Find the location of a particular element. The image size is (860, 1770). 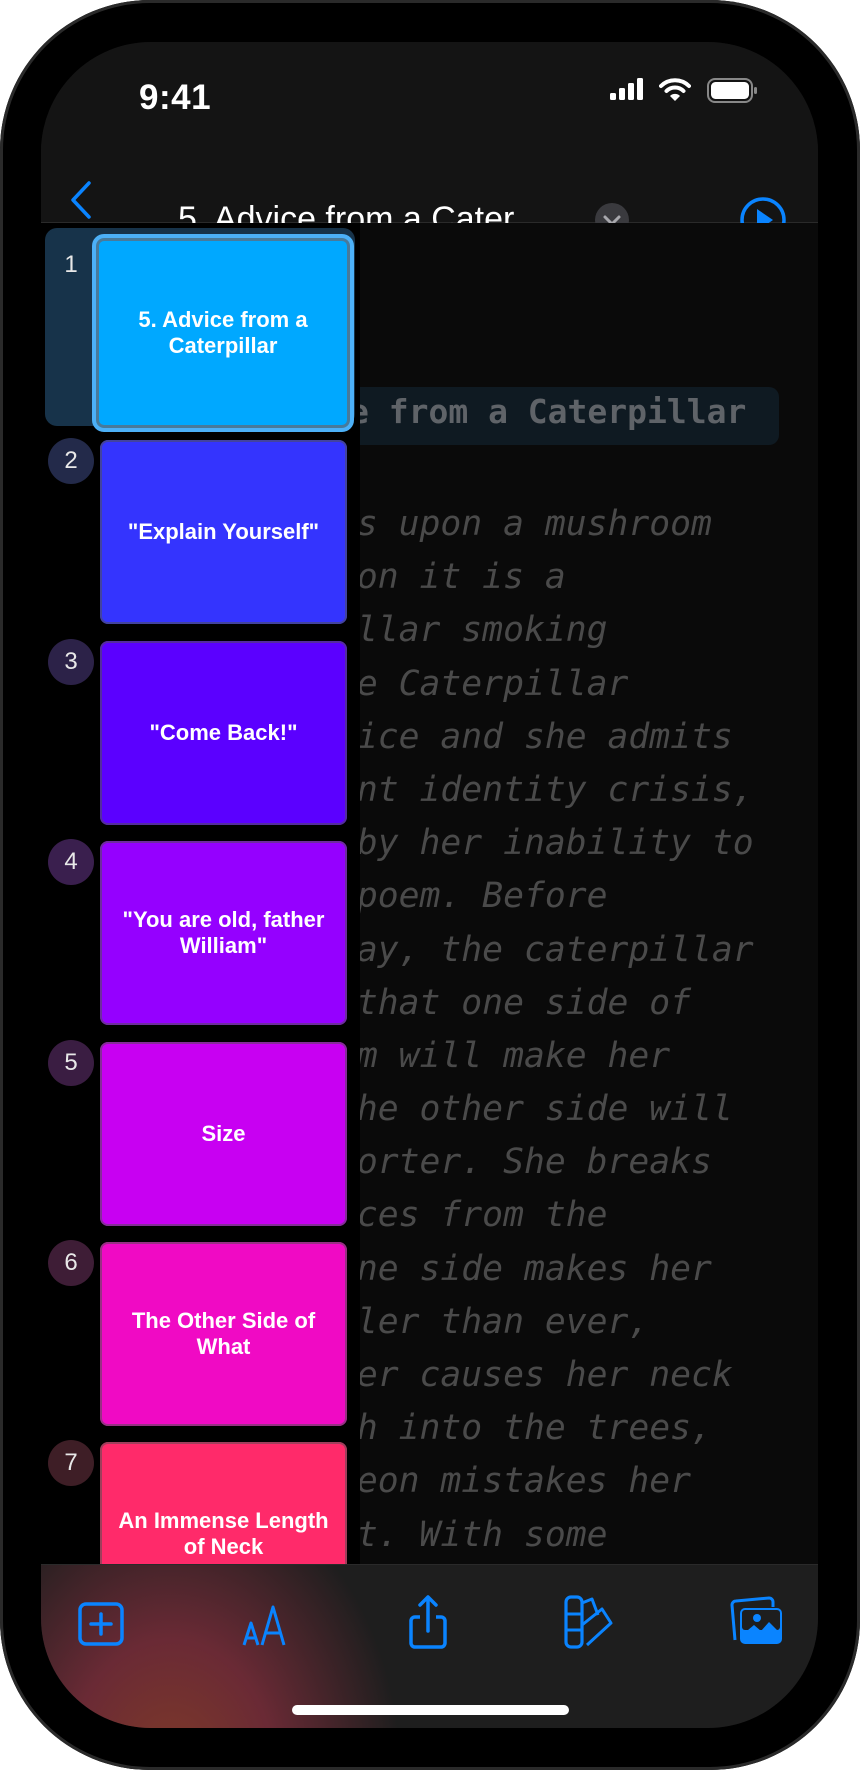

body-text-line: by her inability to is located at coordinates (545, 843).